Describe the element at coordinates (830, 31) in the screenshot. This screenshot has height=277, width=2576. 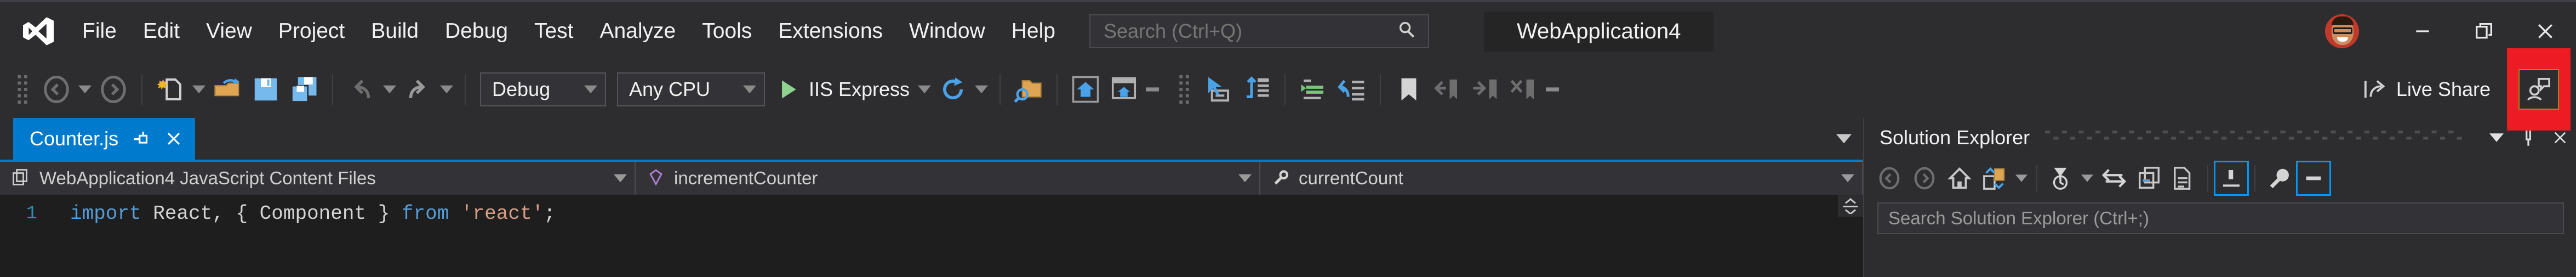
I see `menu-item-extensions: Extensions` at that location.